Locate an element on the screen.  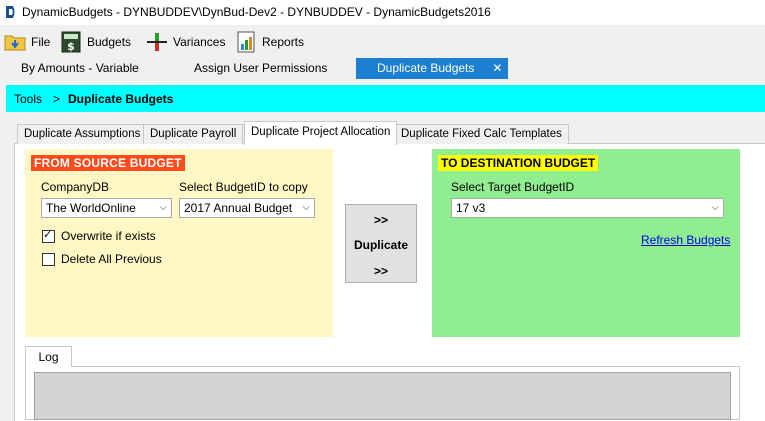
close-icon: ✕ is located at coordinates (497, 68).